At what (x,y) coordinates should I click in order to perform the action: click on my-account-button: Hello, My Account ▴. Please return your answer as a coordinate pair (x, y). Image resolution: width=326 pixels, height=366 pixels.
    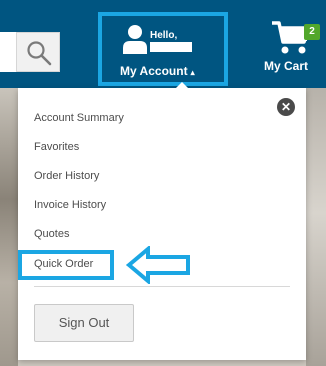
    Looking at the image, I should click on (163, 49).